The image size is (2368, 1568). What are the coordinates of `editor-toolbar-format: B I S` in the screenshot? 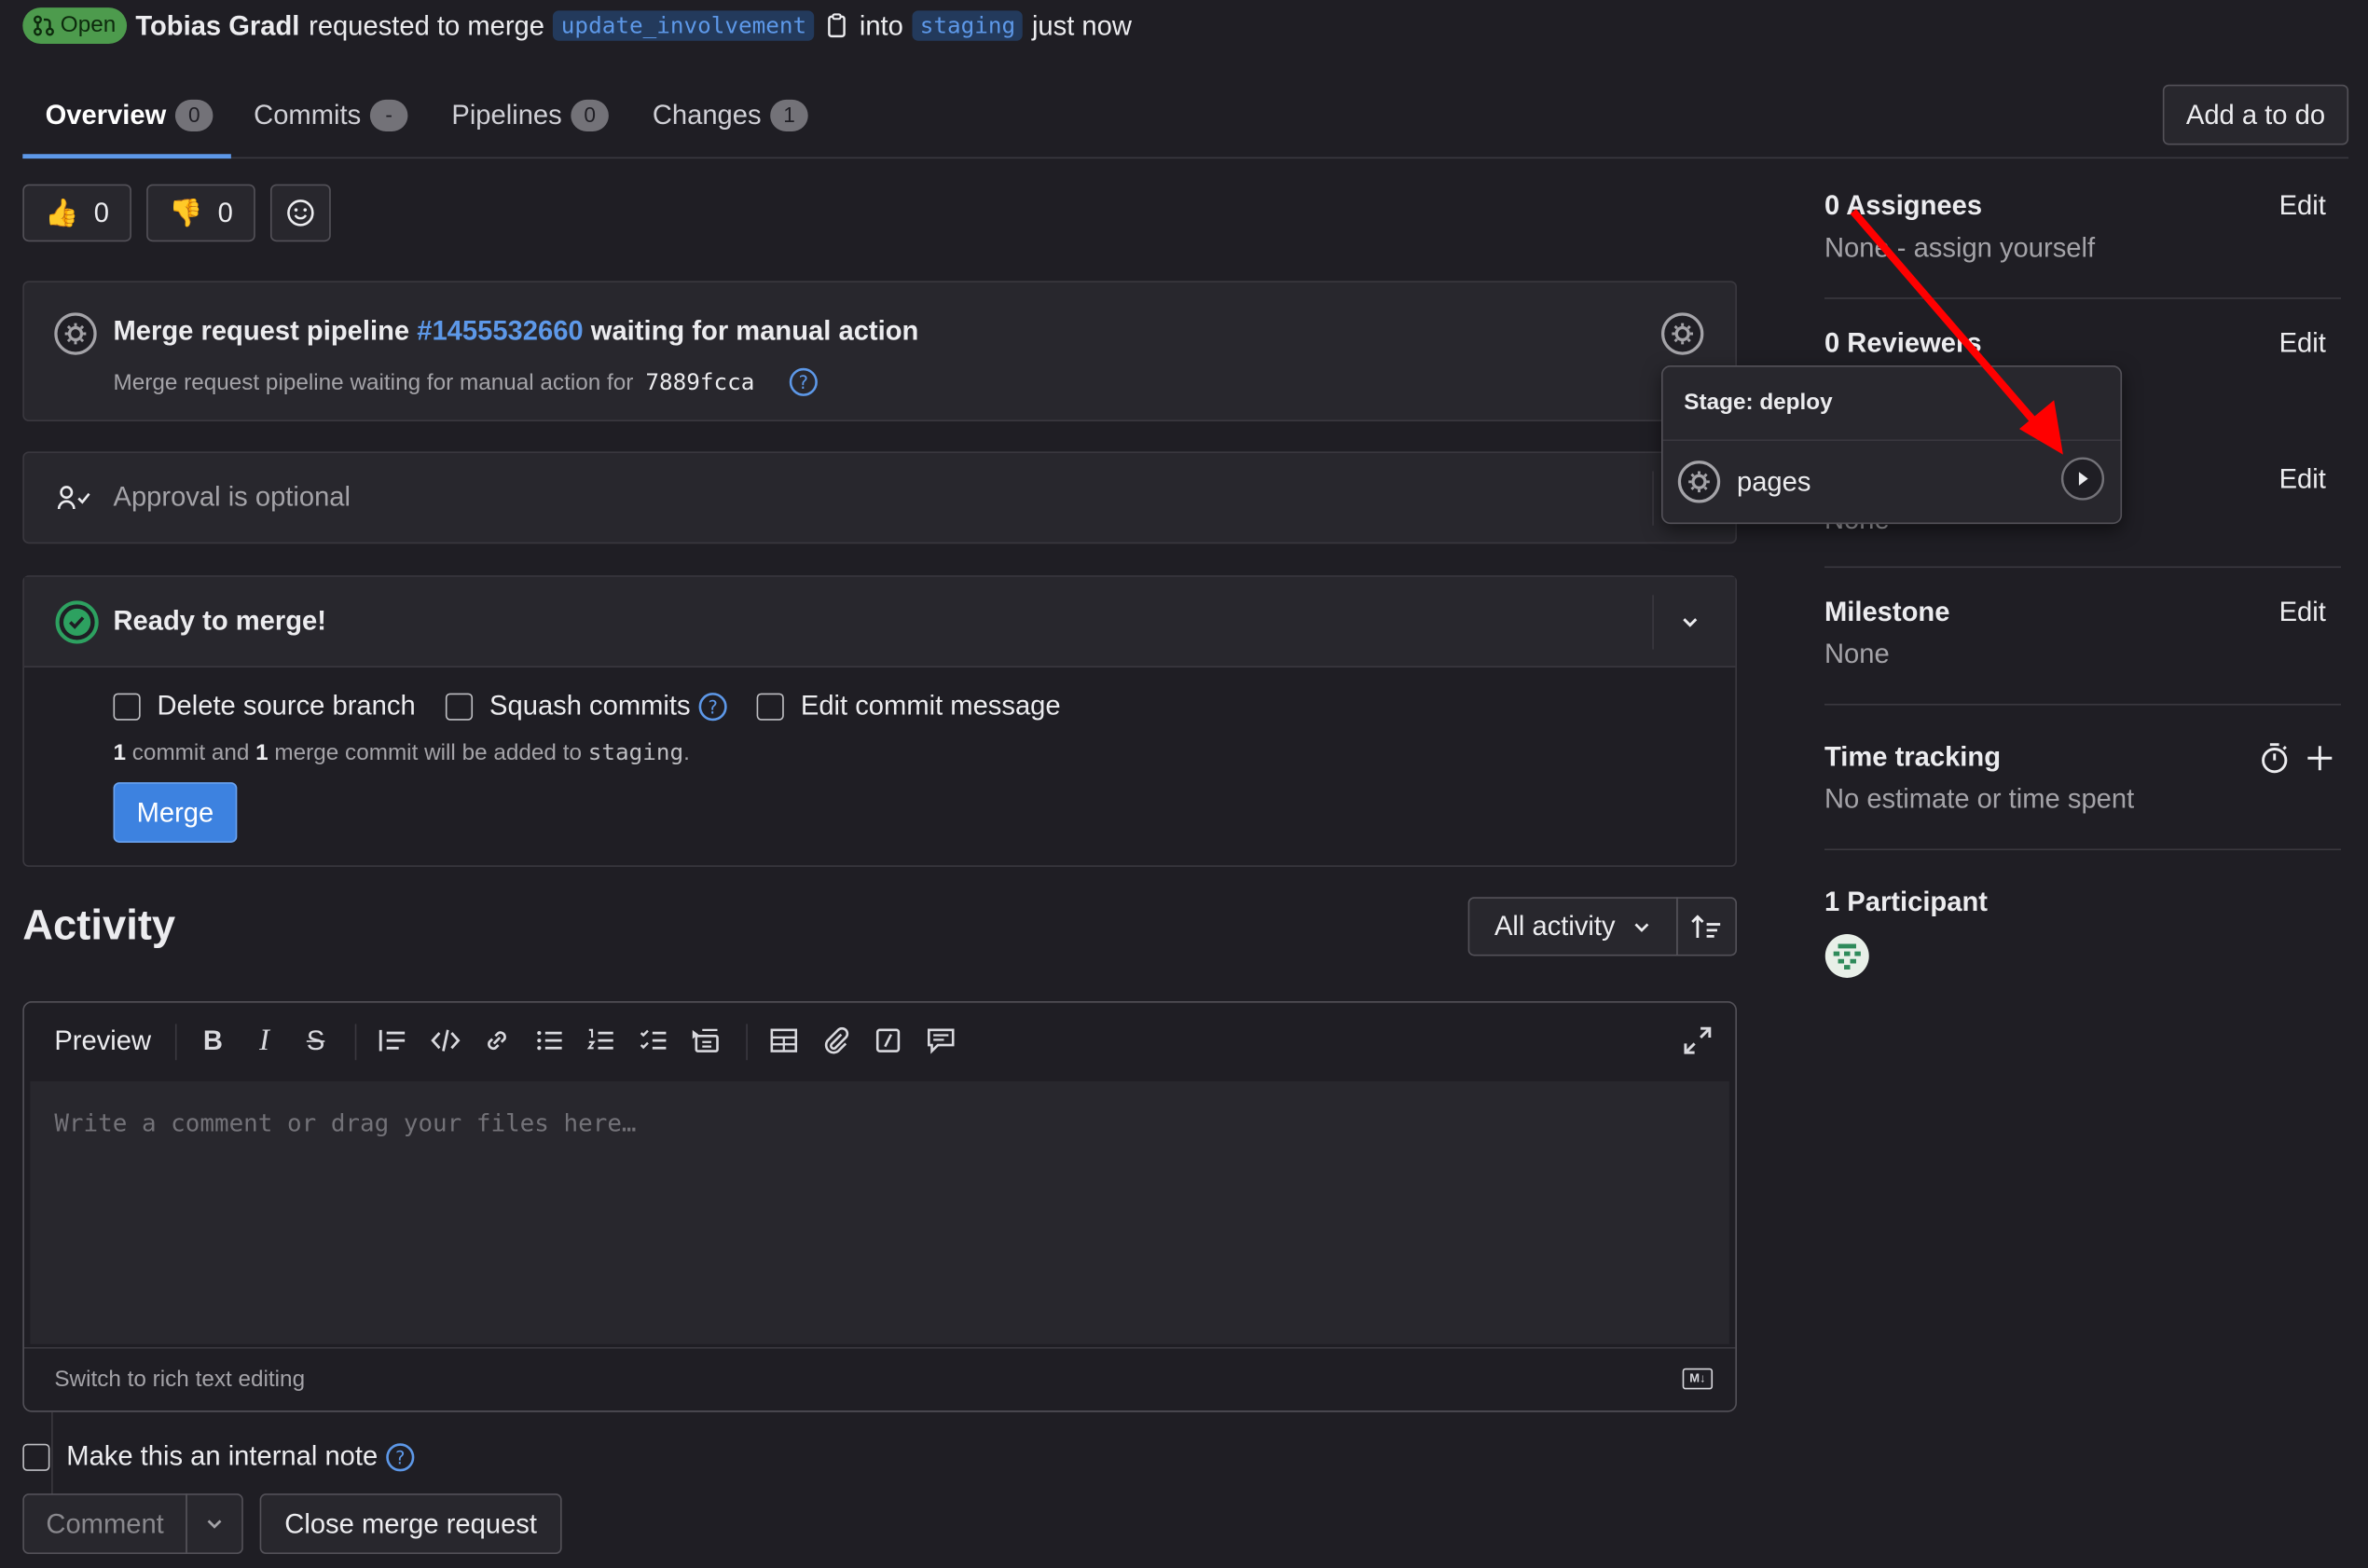 It's located at (264, 1041).